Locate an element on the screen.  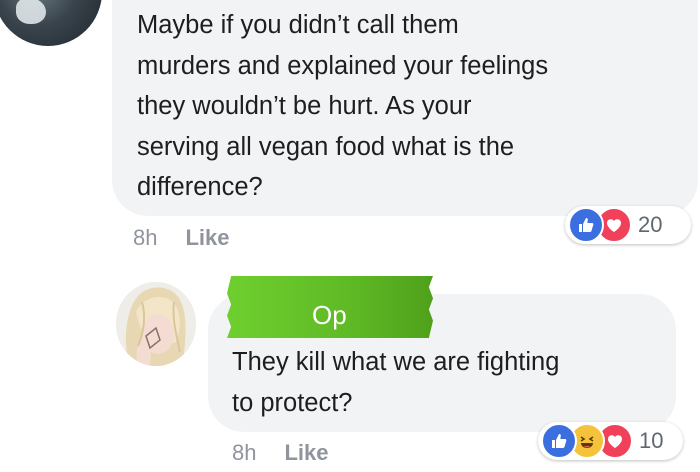
reaction-count: 10 is located at coordinates (651, 440).